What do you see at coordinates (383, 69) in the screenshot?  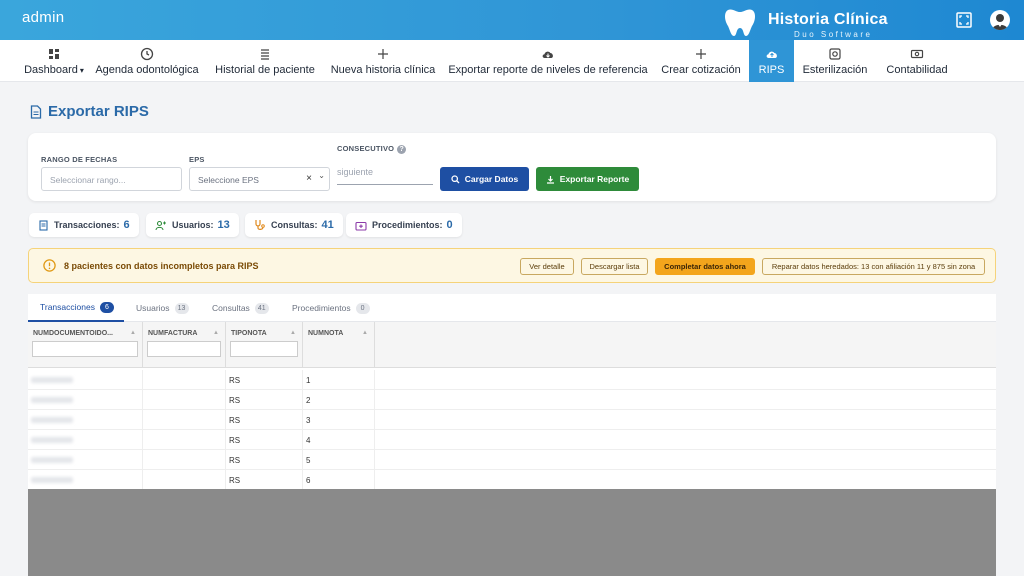 I see `nav-label: Nueva historia clínica` at bounding box center [383, 69].